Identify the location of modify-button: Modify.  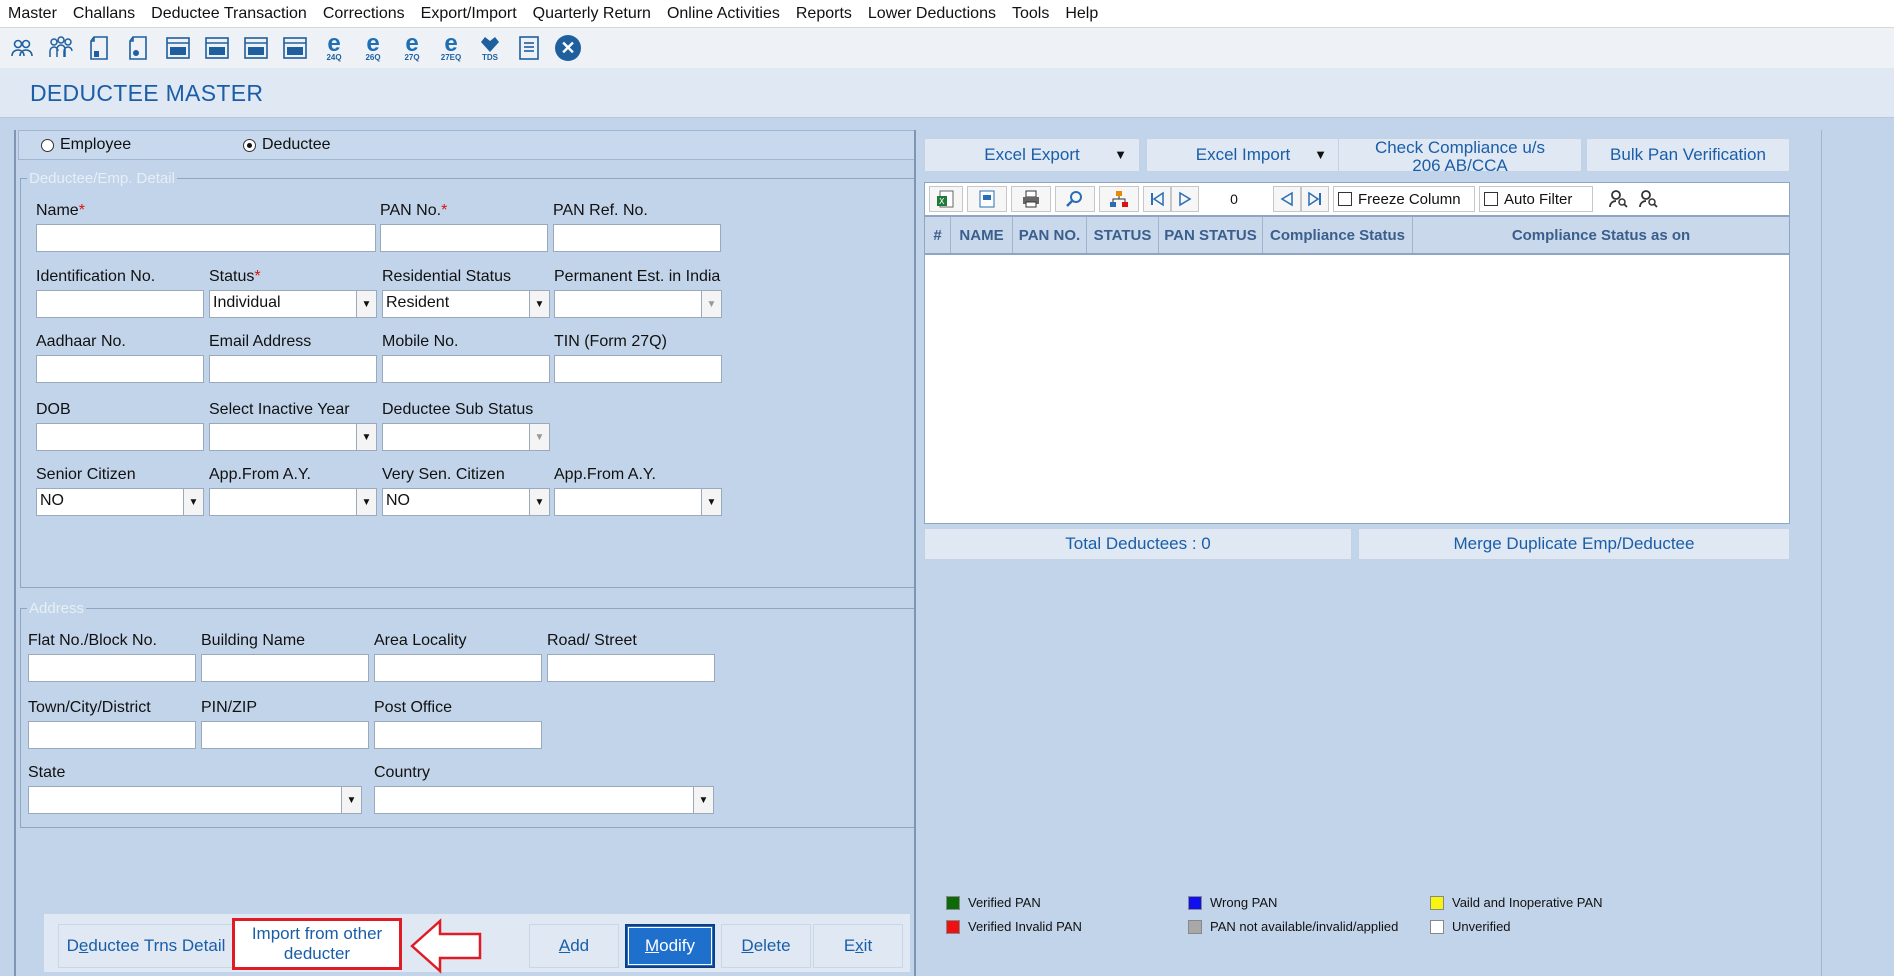
(670, 946).